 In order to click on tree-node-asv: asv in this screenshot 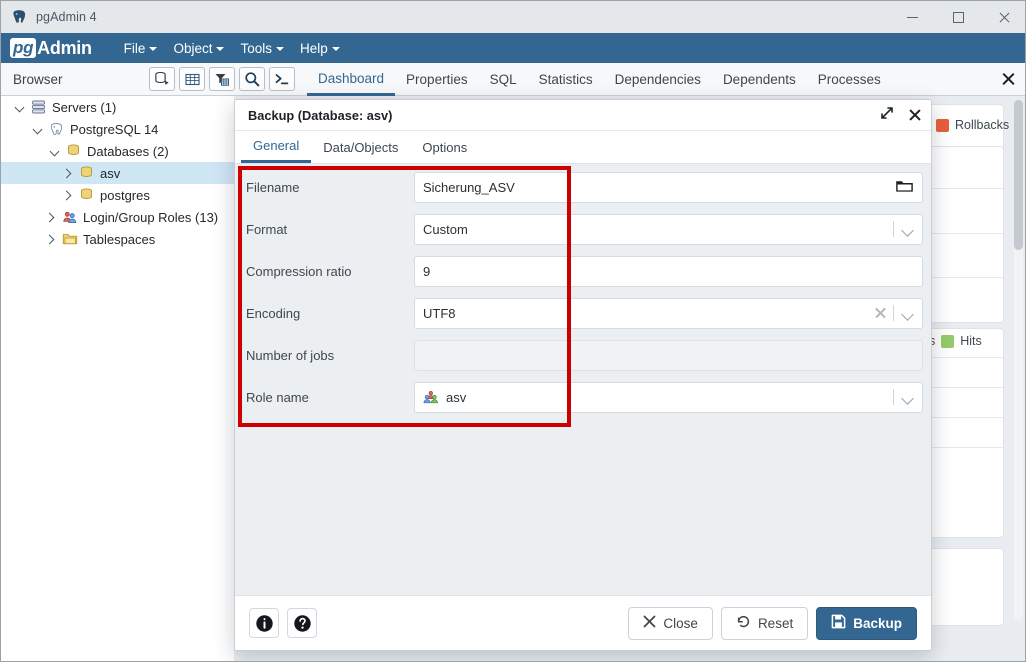, I will do `click(117, 173)`.